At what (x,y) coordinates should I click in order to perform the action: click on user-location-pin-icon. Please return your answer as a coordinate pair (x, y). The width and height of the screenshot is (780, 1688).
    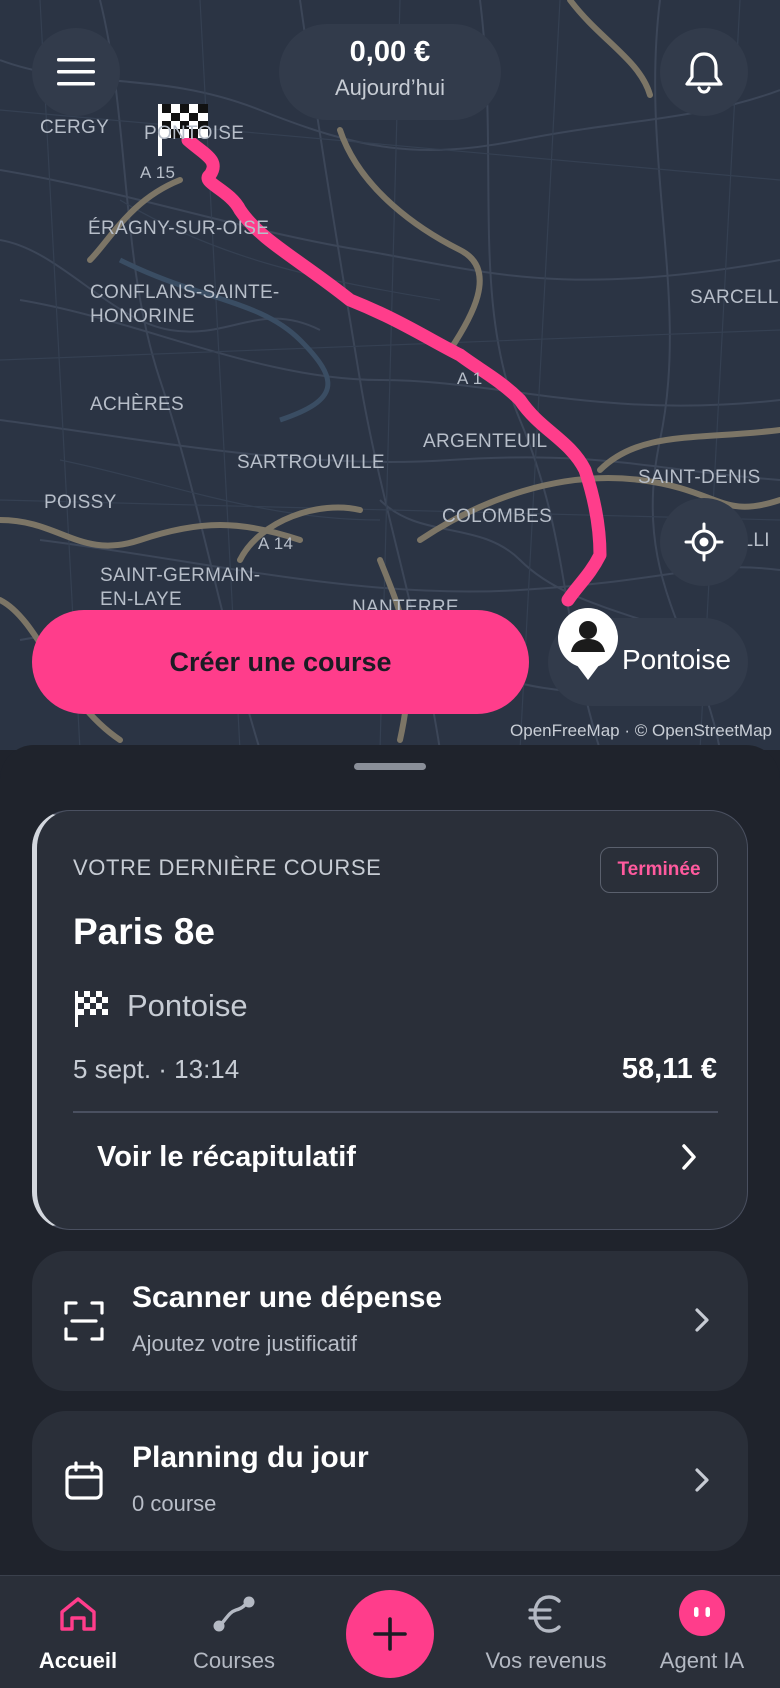
    Looking at the image, I should click on (588, 644).